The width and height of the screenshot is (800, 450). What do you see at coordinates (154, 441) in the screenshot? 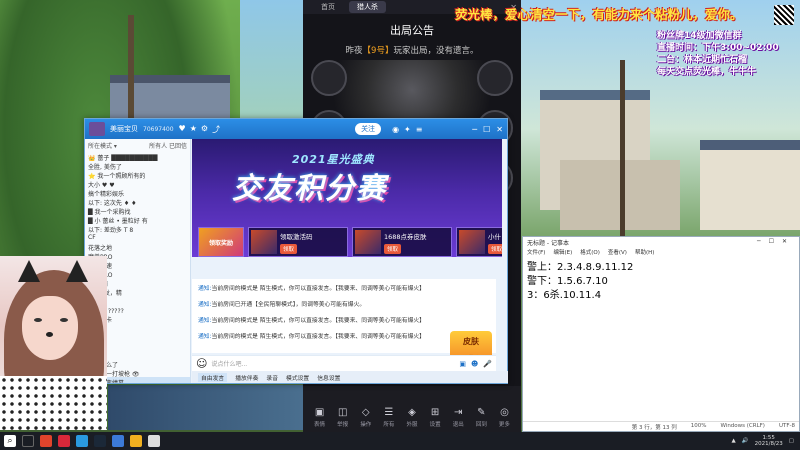
I see `notepad-icon` at bounding box center [154, 441].